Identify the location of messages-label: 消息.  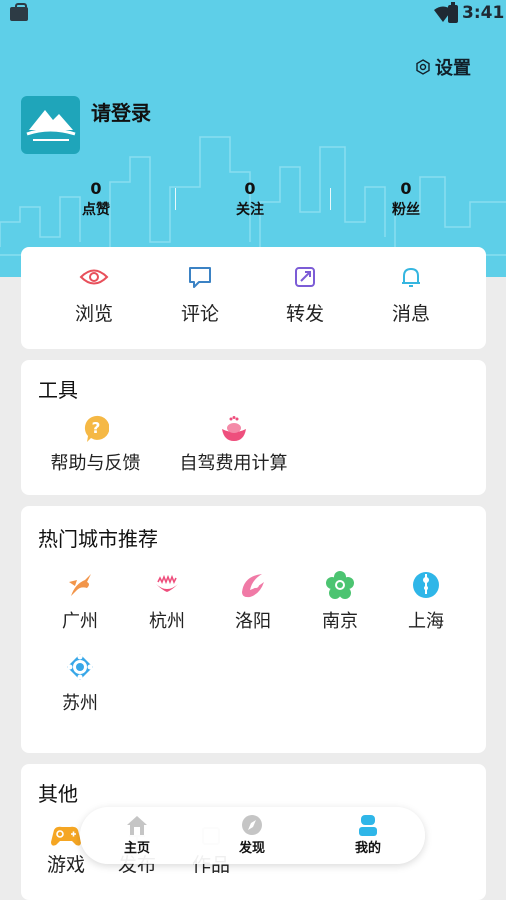
(410, 314).